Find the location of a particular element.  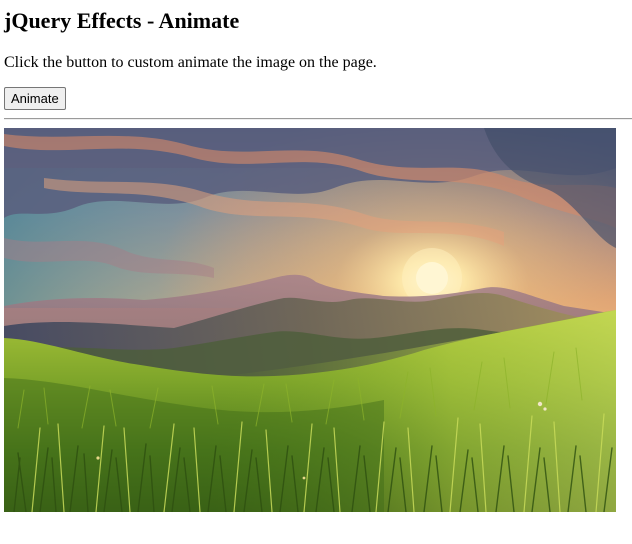

animate-button: Animate is located at coordinates (35, 98).